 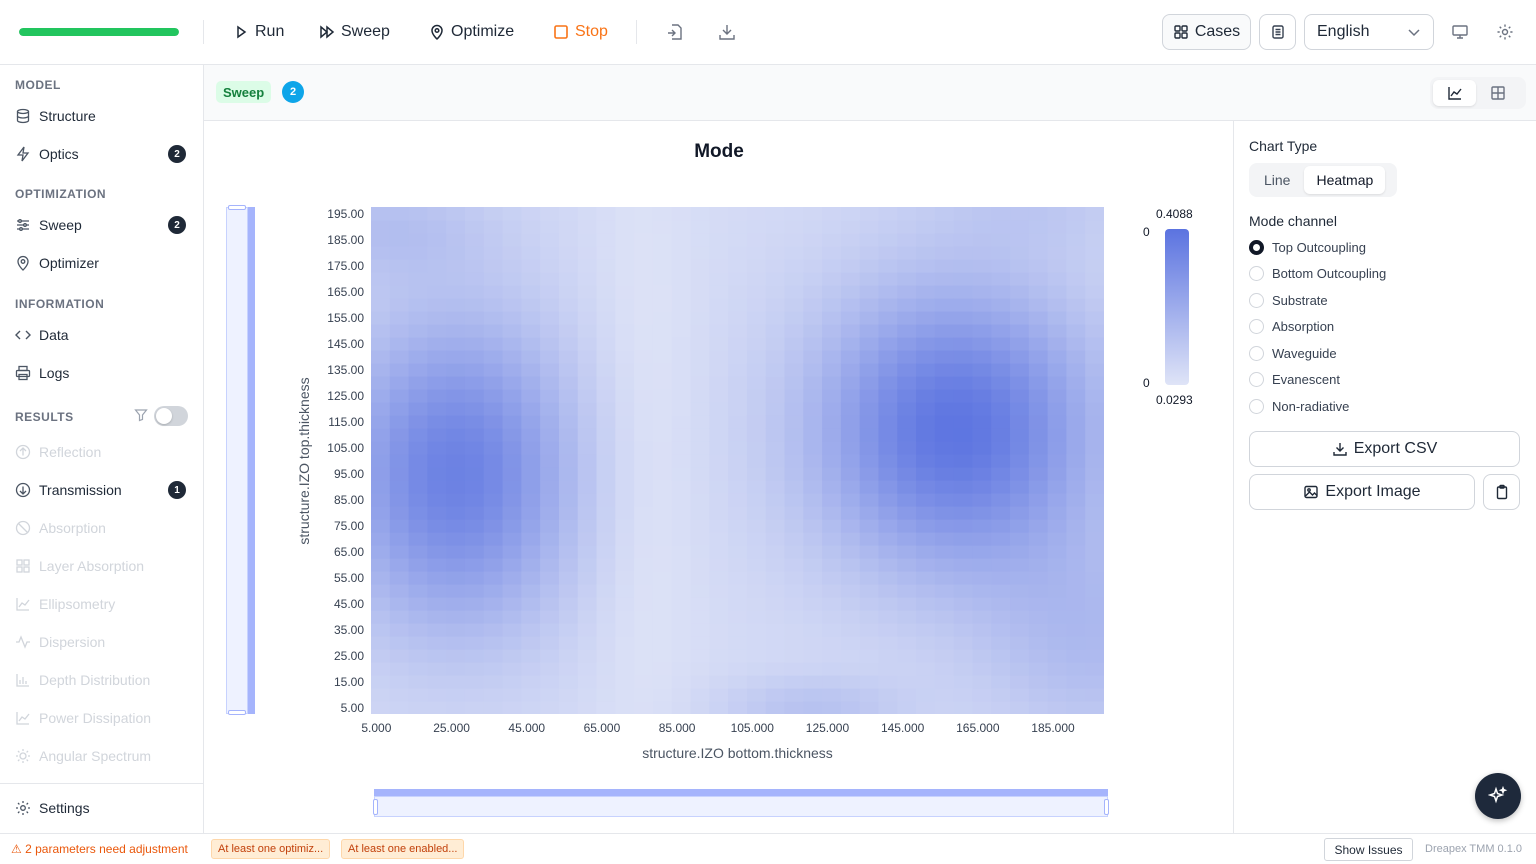 I want to click on sidebar-item-transmission: Transmission 1, so click(x=102, y=490).